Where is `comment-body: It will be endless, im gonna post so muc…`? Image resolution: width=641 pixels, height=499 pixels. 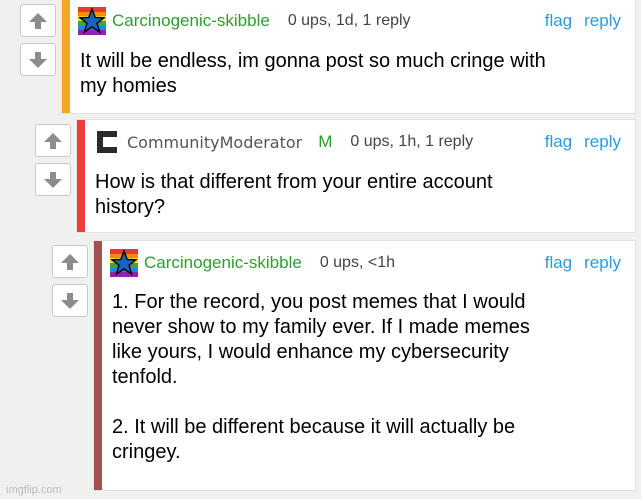 comment-body: It will be endless, im gonna post so muc… is located at coordinates (313, 73).